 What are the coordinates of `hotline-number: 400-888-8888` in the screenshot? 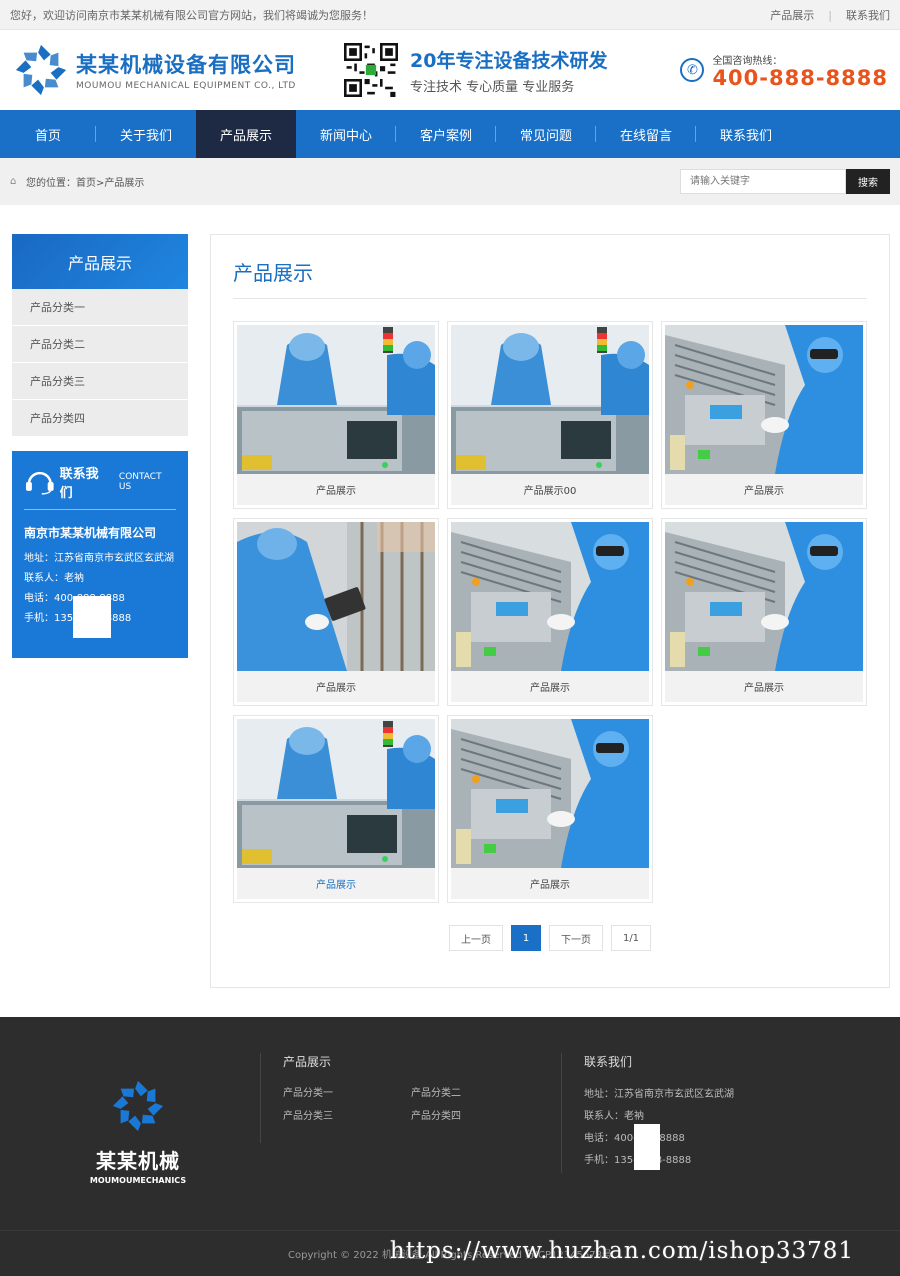 It's located at (800, 77).